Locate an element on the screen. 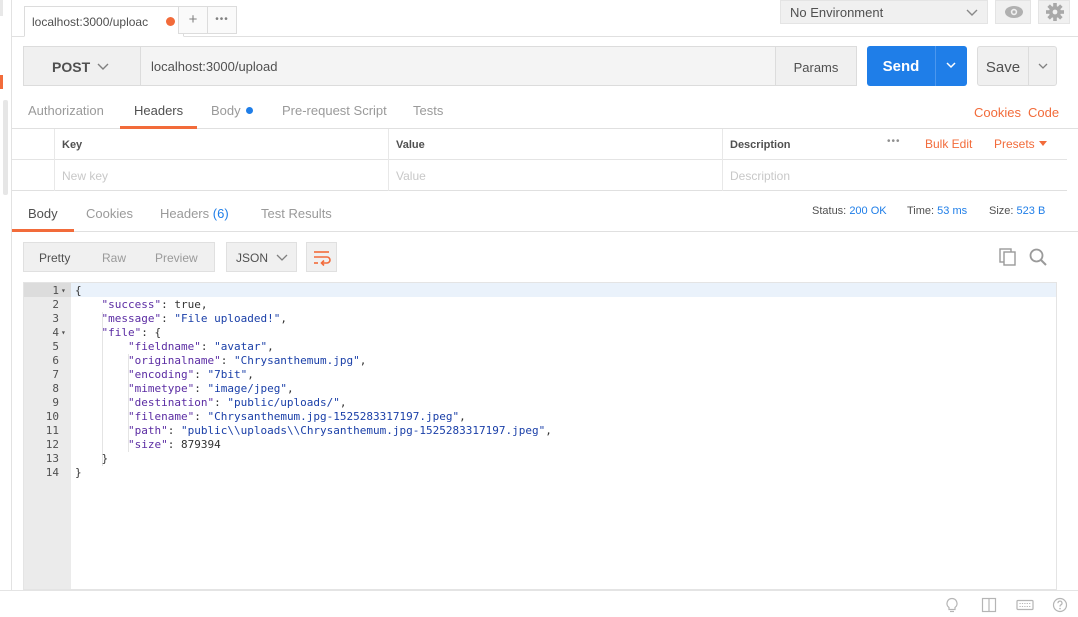  unsaved-dot-icon is located at coordinates (170, 21).